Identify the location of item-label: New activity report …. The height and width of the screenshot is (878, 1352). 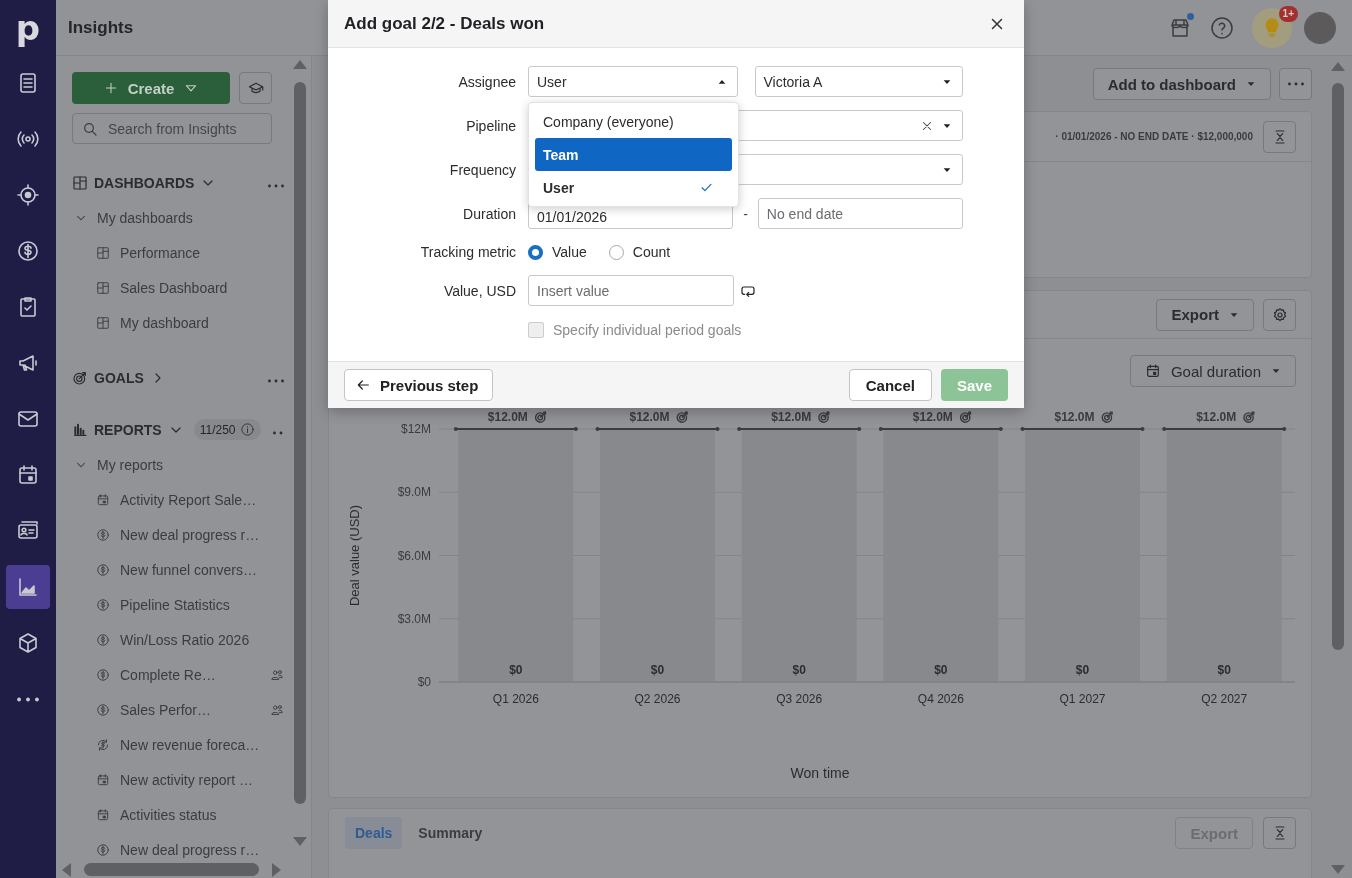
(187, 779).